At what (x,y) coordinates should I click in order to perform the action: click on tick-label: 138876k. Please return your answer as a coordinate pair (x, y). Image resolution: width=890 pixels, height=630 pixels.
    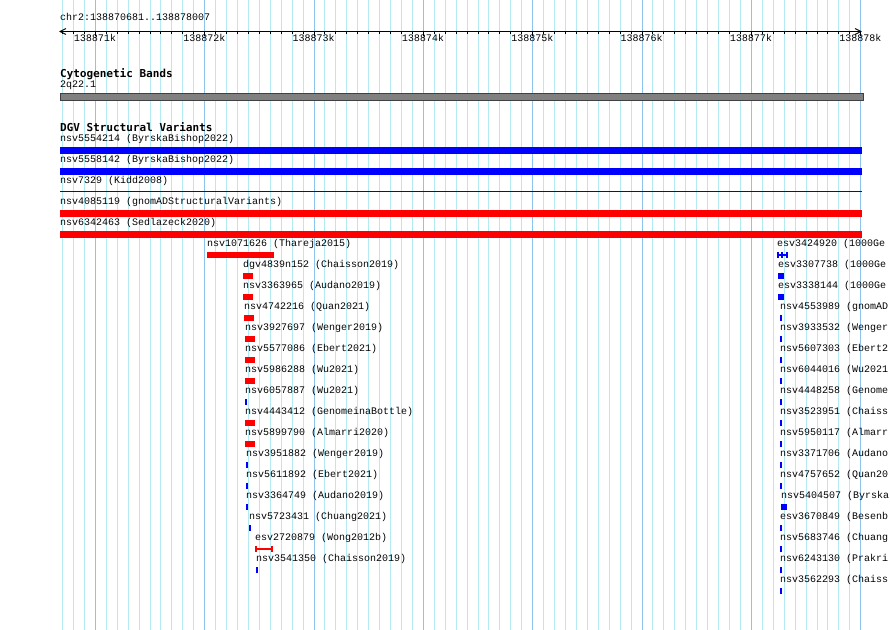
    Looking at the image, I should click on (641, 40).